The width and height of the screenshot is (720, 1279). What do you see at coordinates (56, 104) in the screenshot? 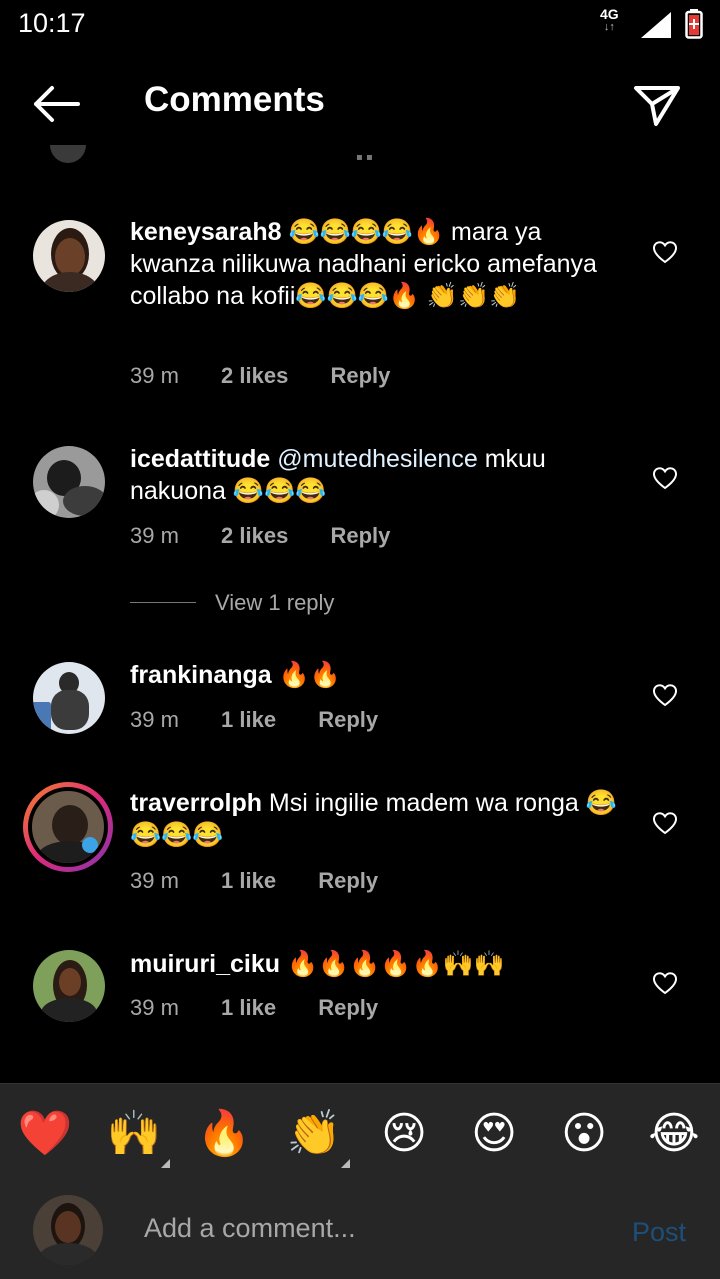
I see `back-arrow-icon` at bounding box center [56, 104].